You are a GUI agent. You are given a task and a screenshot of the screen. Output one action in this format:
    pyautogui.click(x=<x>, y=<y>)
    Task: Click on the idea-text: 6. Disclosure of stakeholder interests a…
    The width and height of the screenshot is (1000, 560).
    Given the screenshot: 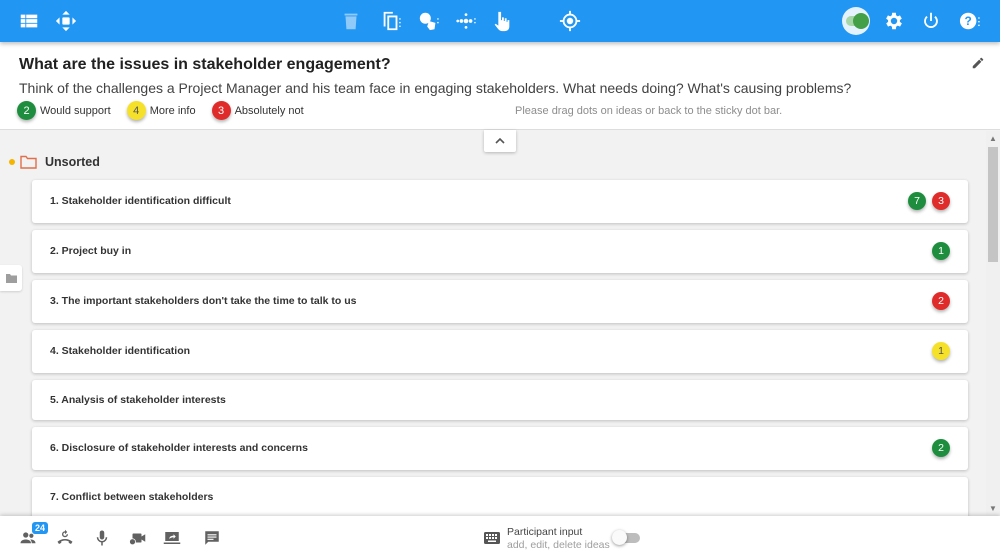 What is the action you would take?
    pyautogui.click(x=179, y=448)
    